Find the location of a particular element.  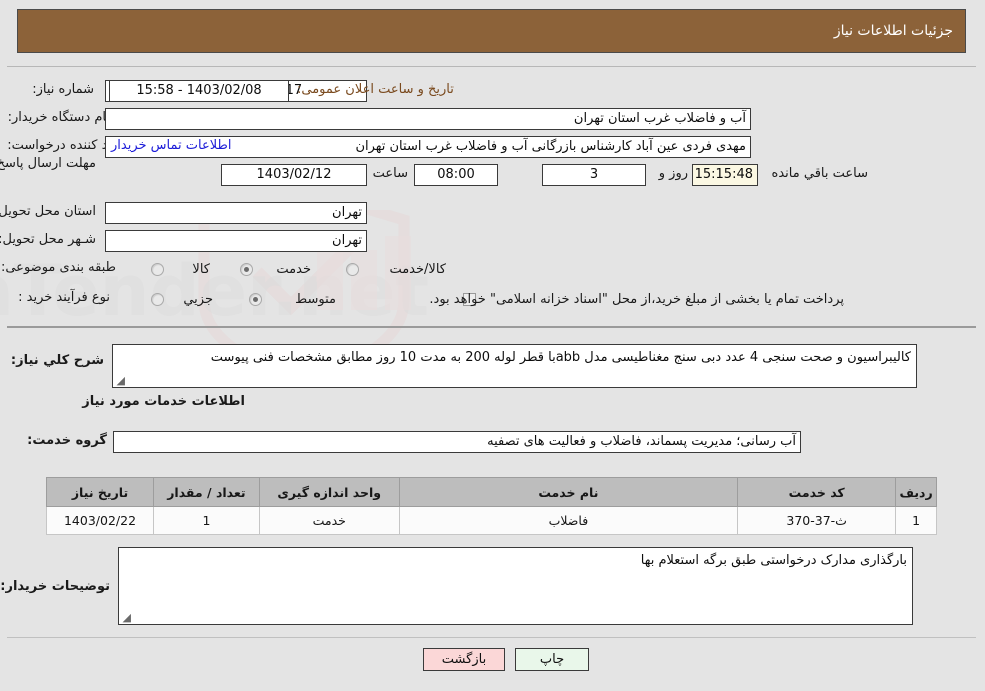

announce-datetime-label: تاریخ و ساعت اعلان عمومی: is located at coordinates (376, 89).